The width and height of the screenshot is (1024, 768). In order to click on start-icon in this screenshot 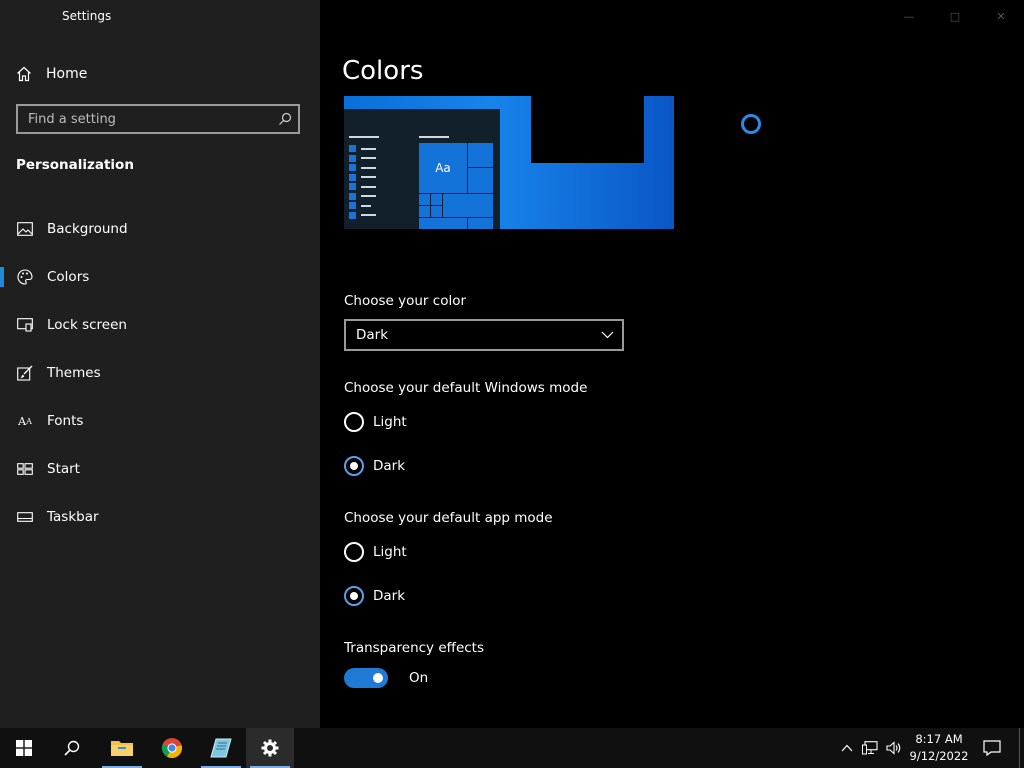, I will do `click(24, 748)`.